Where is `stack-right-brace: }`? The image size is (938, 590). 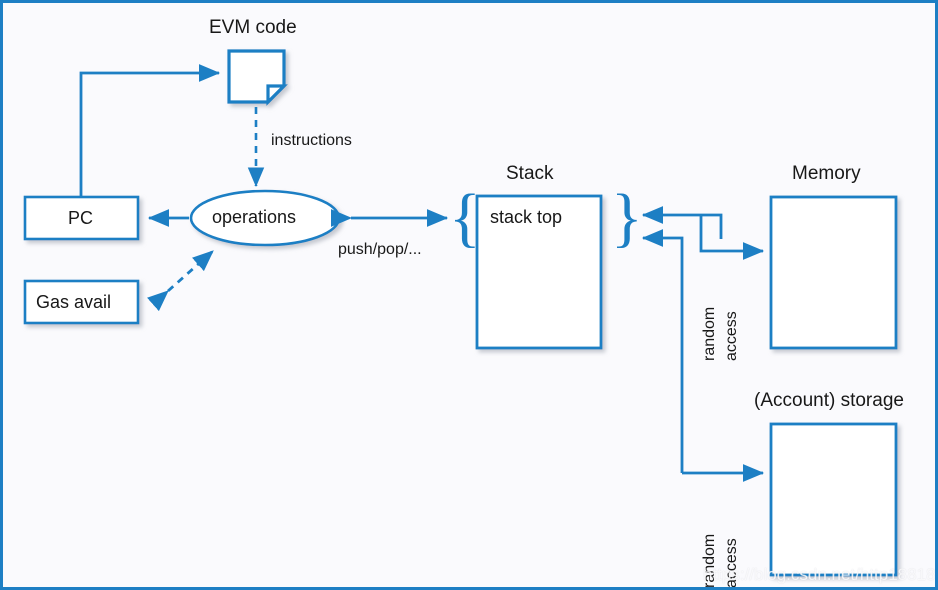 stack-right-brace: } is located at coordinates (627, 217).